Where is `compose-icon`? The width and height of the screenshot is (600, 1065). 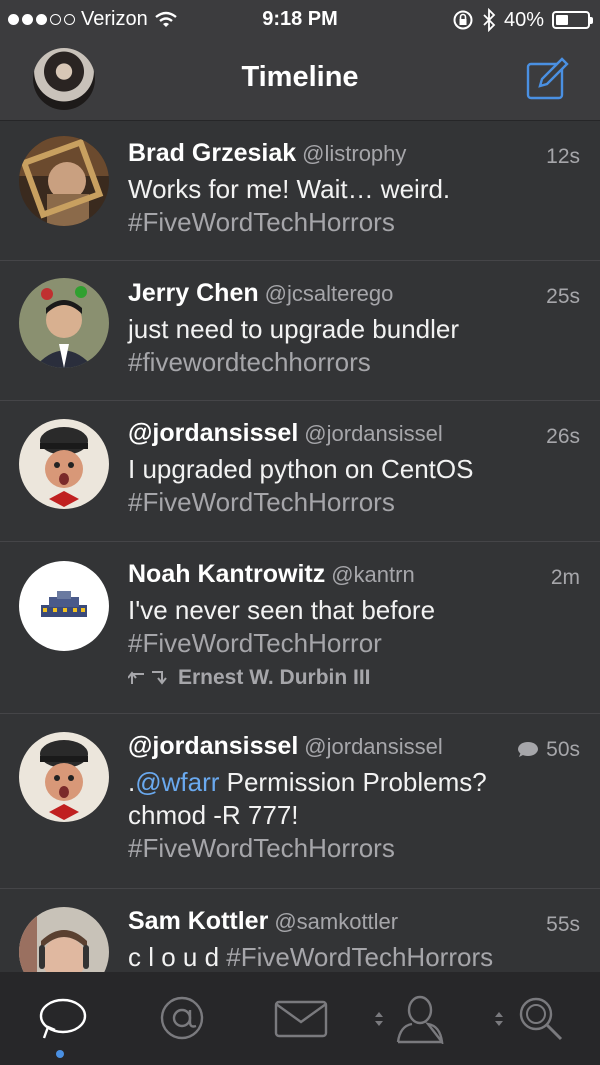
compose-icon is located at coordinates (547, 79).